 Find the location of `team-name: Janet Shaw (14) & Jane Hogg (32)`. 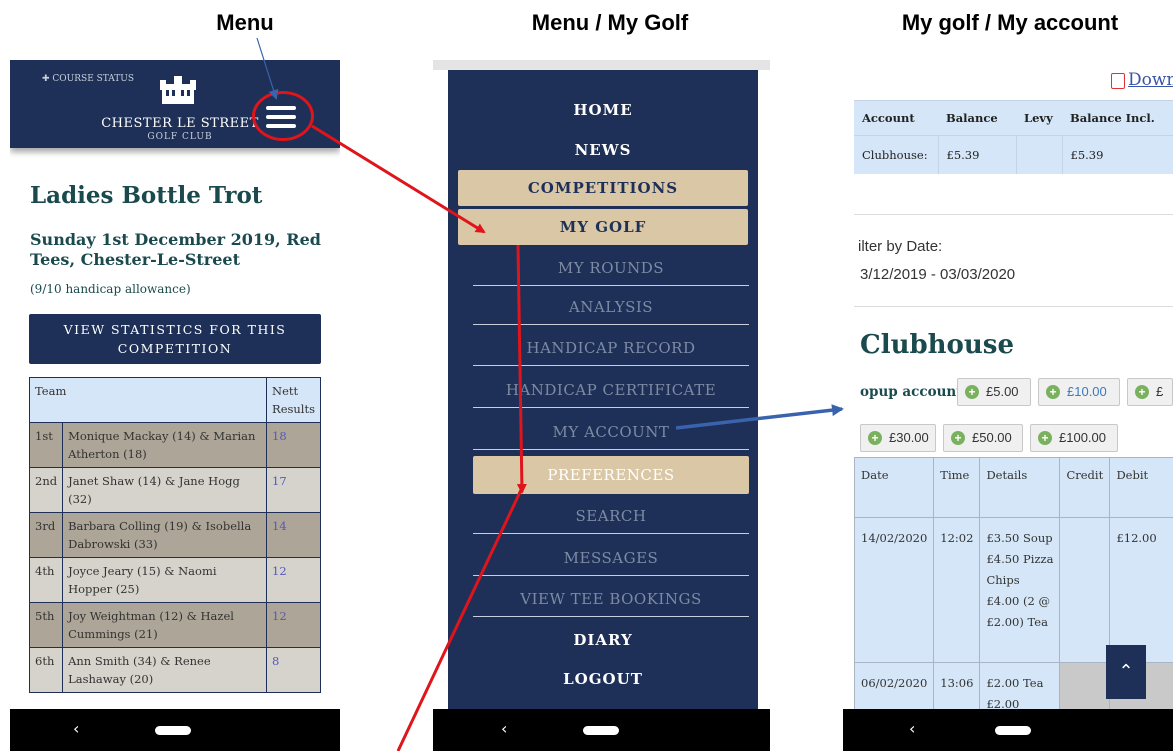

team-name: Janet Shaw (14) & Jane Hogg (32) is located at coordinates (165, 490).